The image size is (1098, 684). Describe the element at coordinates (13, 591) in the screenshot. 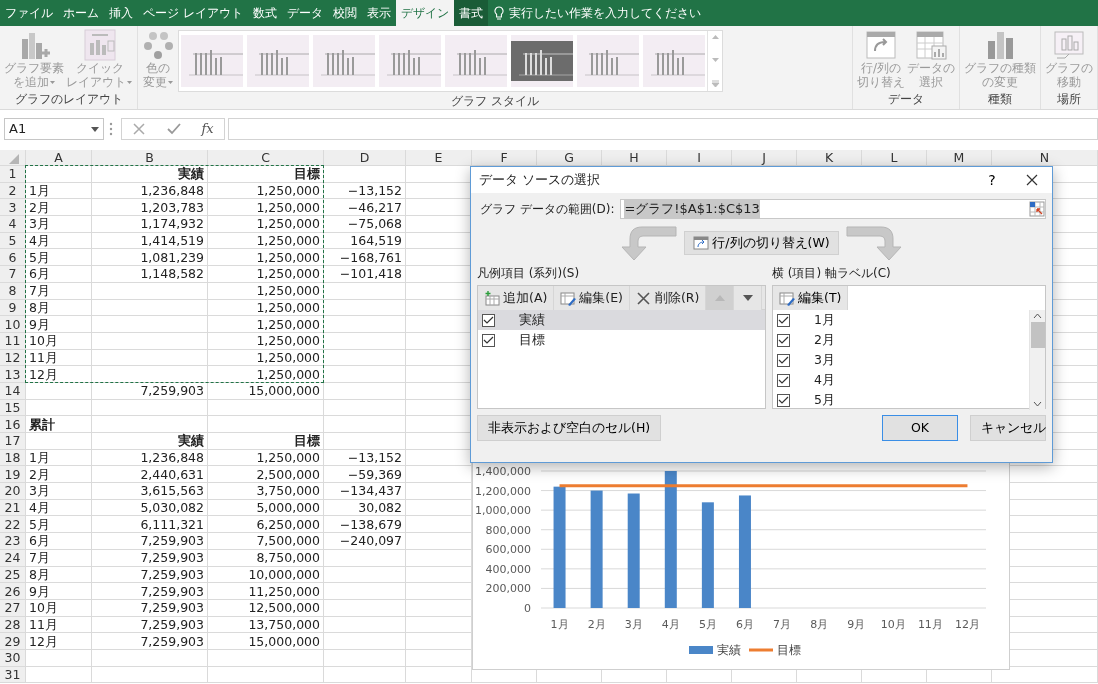

I see `row-number: 26` at that location.